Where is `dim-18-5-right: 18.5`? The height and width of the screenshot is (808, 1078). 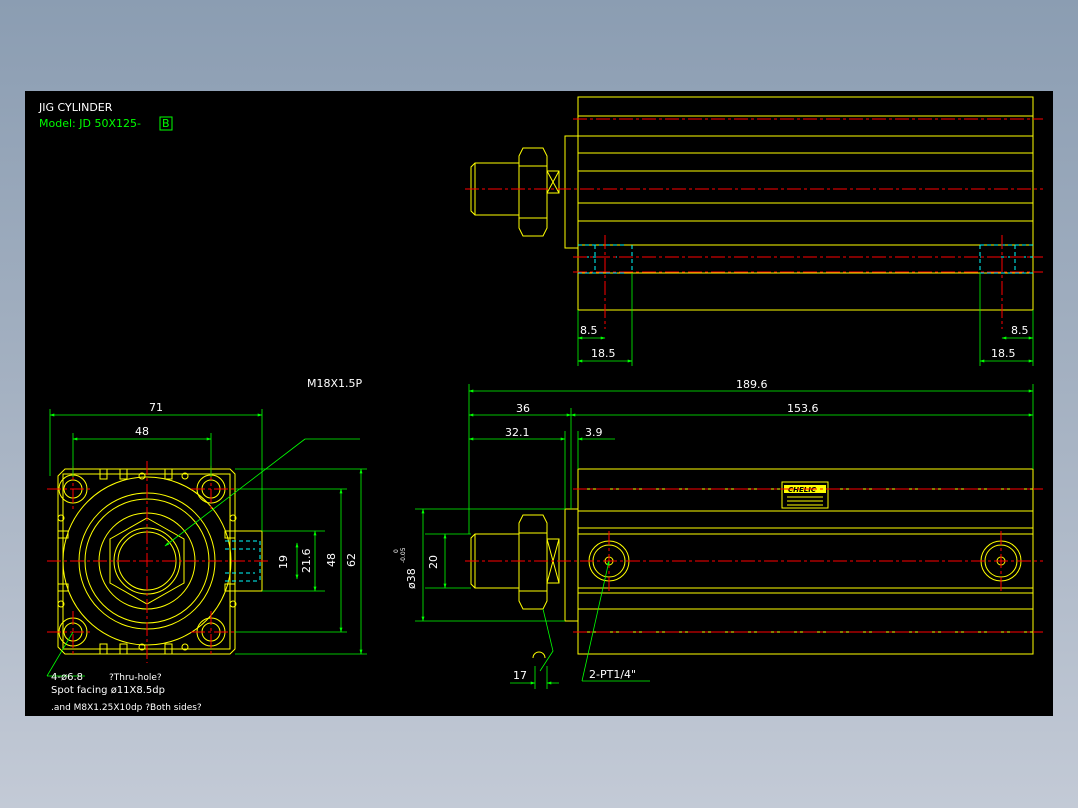
dim-18-5-right: 18.5 is located at coordinates (1003, 353).